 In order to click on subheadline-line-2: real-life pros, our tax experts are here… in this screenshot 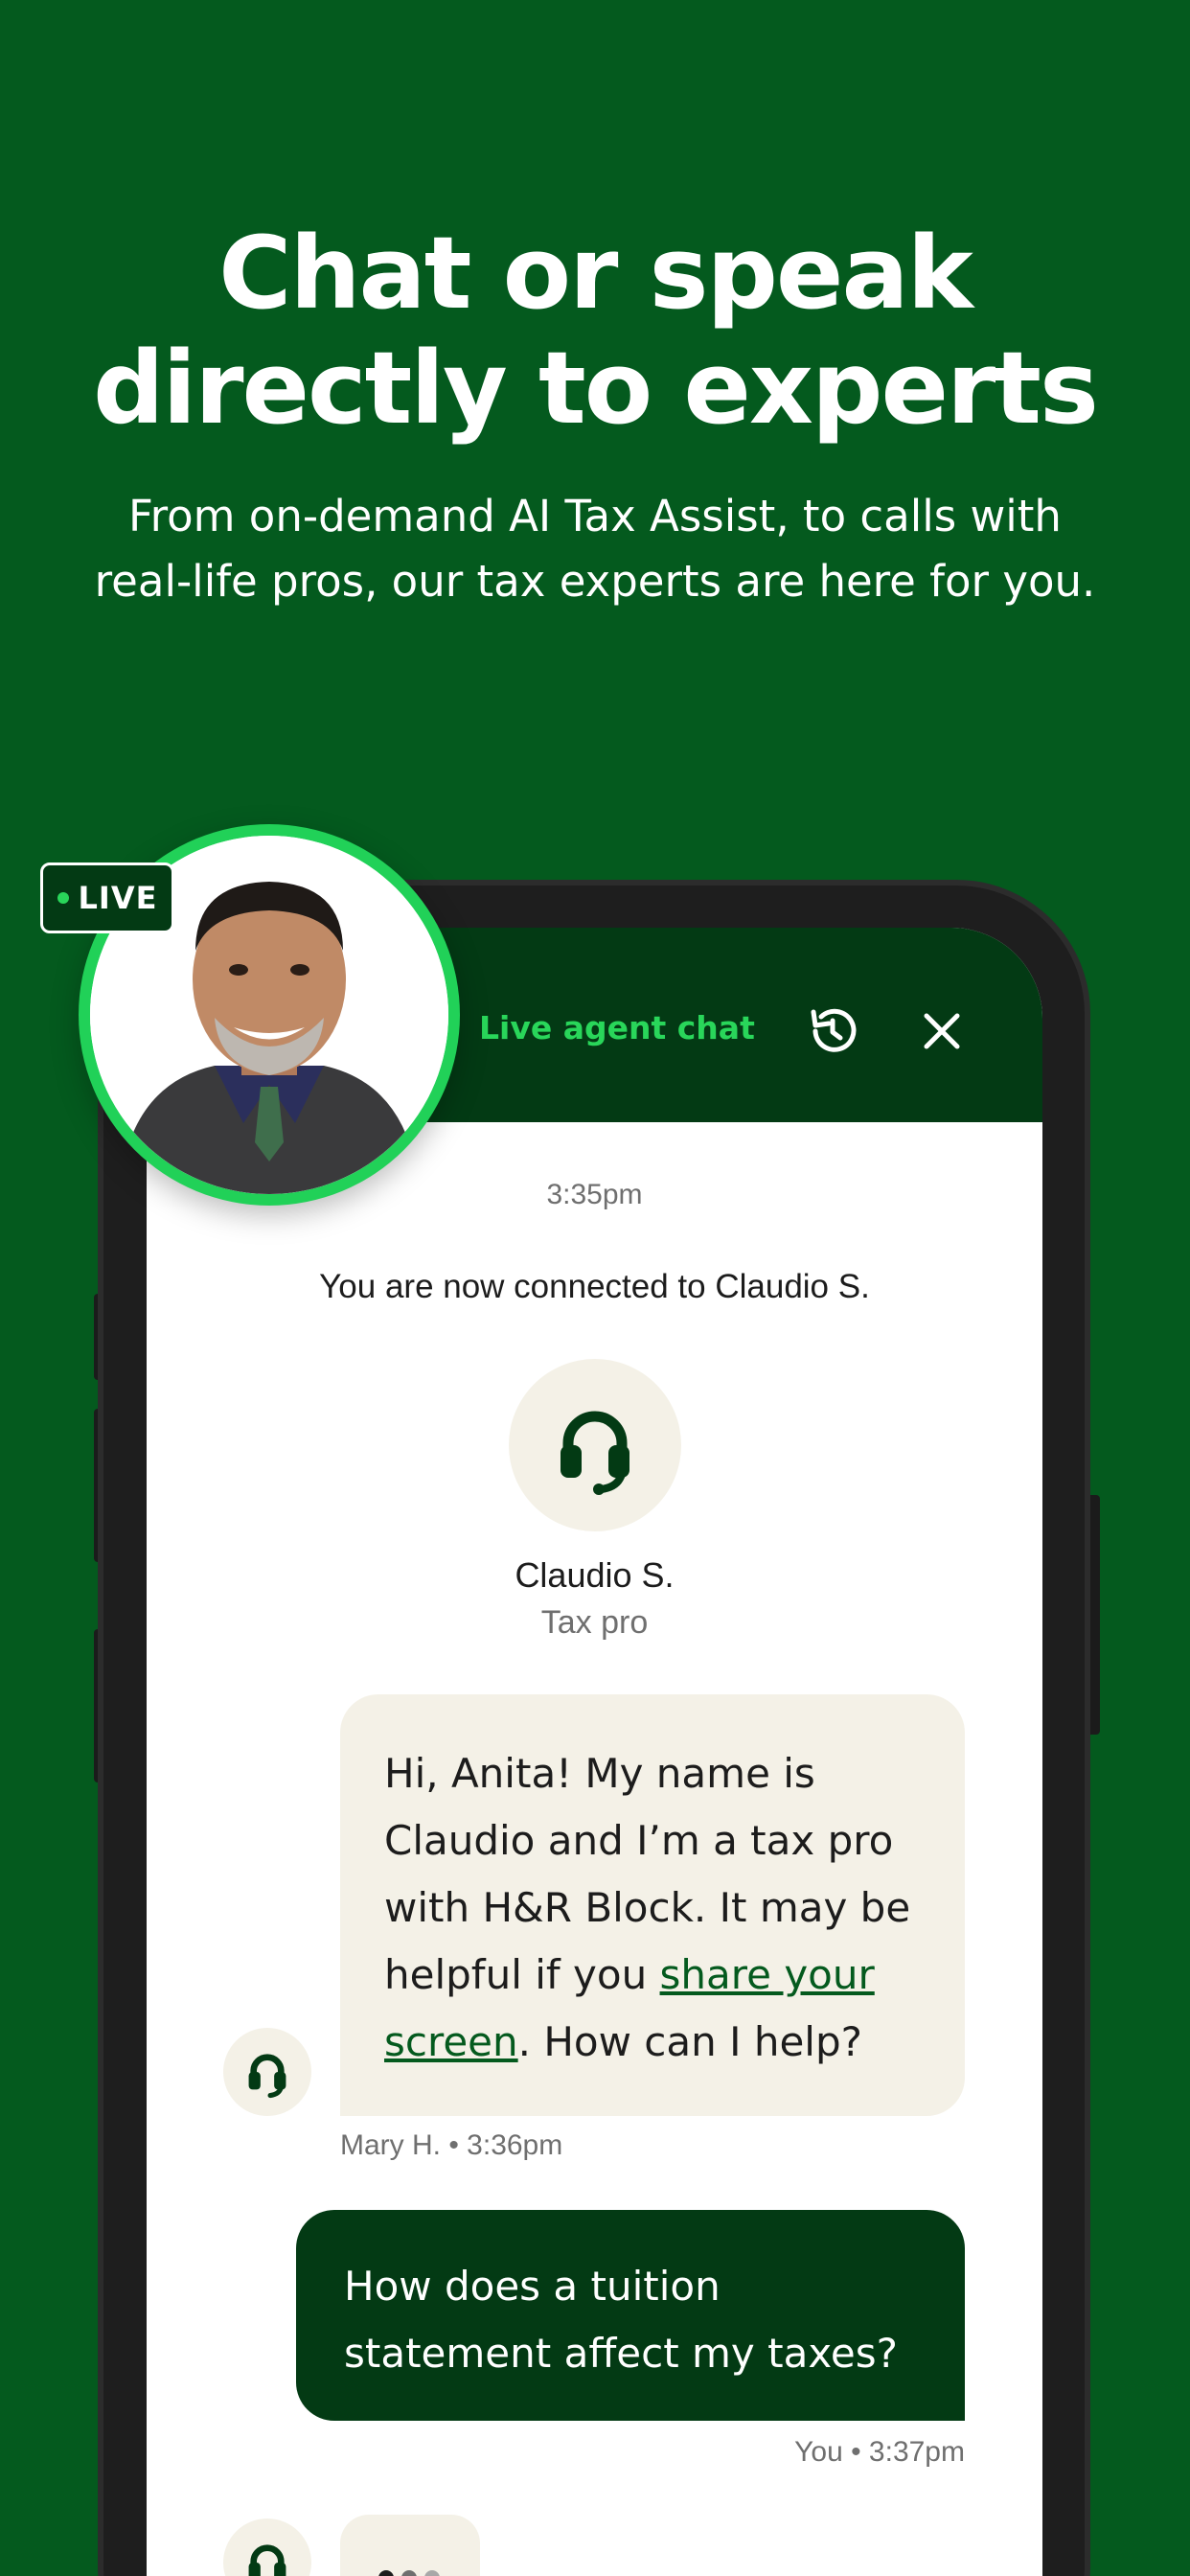, I will do `click(595, 581)`.